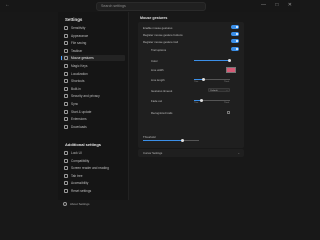 The image size is (320, 240). What do you see at coordinates (227, 103) in the screenshot?
I see `fade-out-max: Thick` at bounding box center [227, 103].